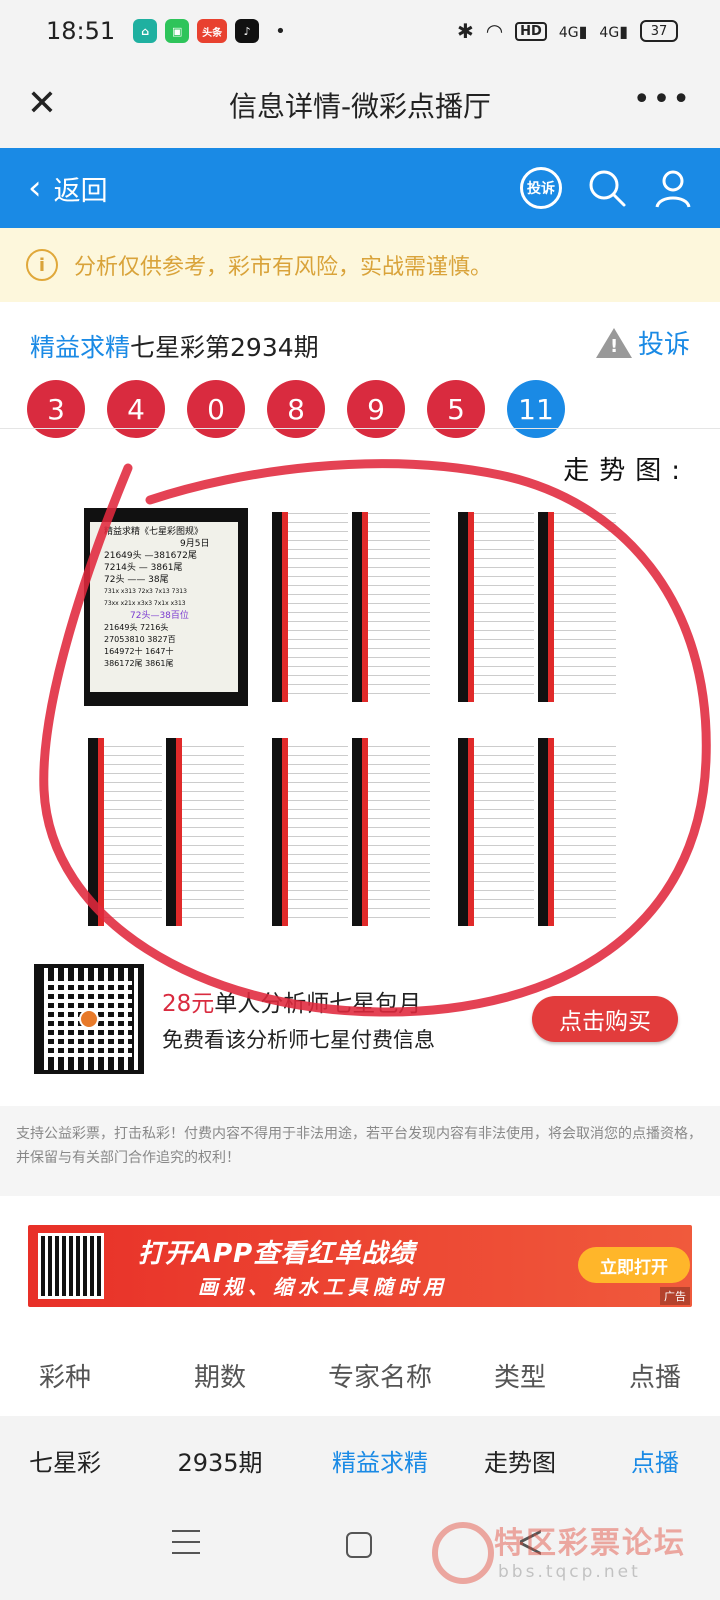 This screenshot has width=720, height=1600. Describe the element at coordinates (71, 1266) in the screenshot. I see `banner-qr-code` at that location.